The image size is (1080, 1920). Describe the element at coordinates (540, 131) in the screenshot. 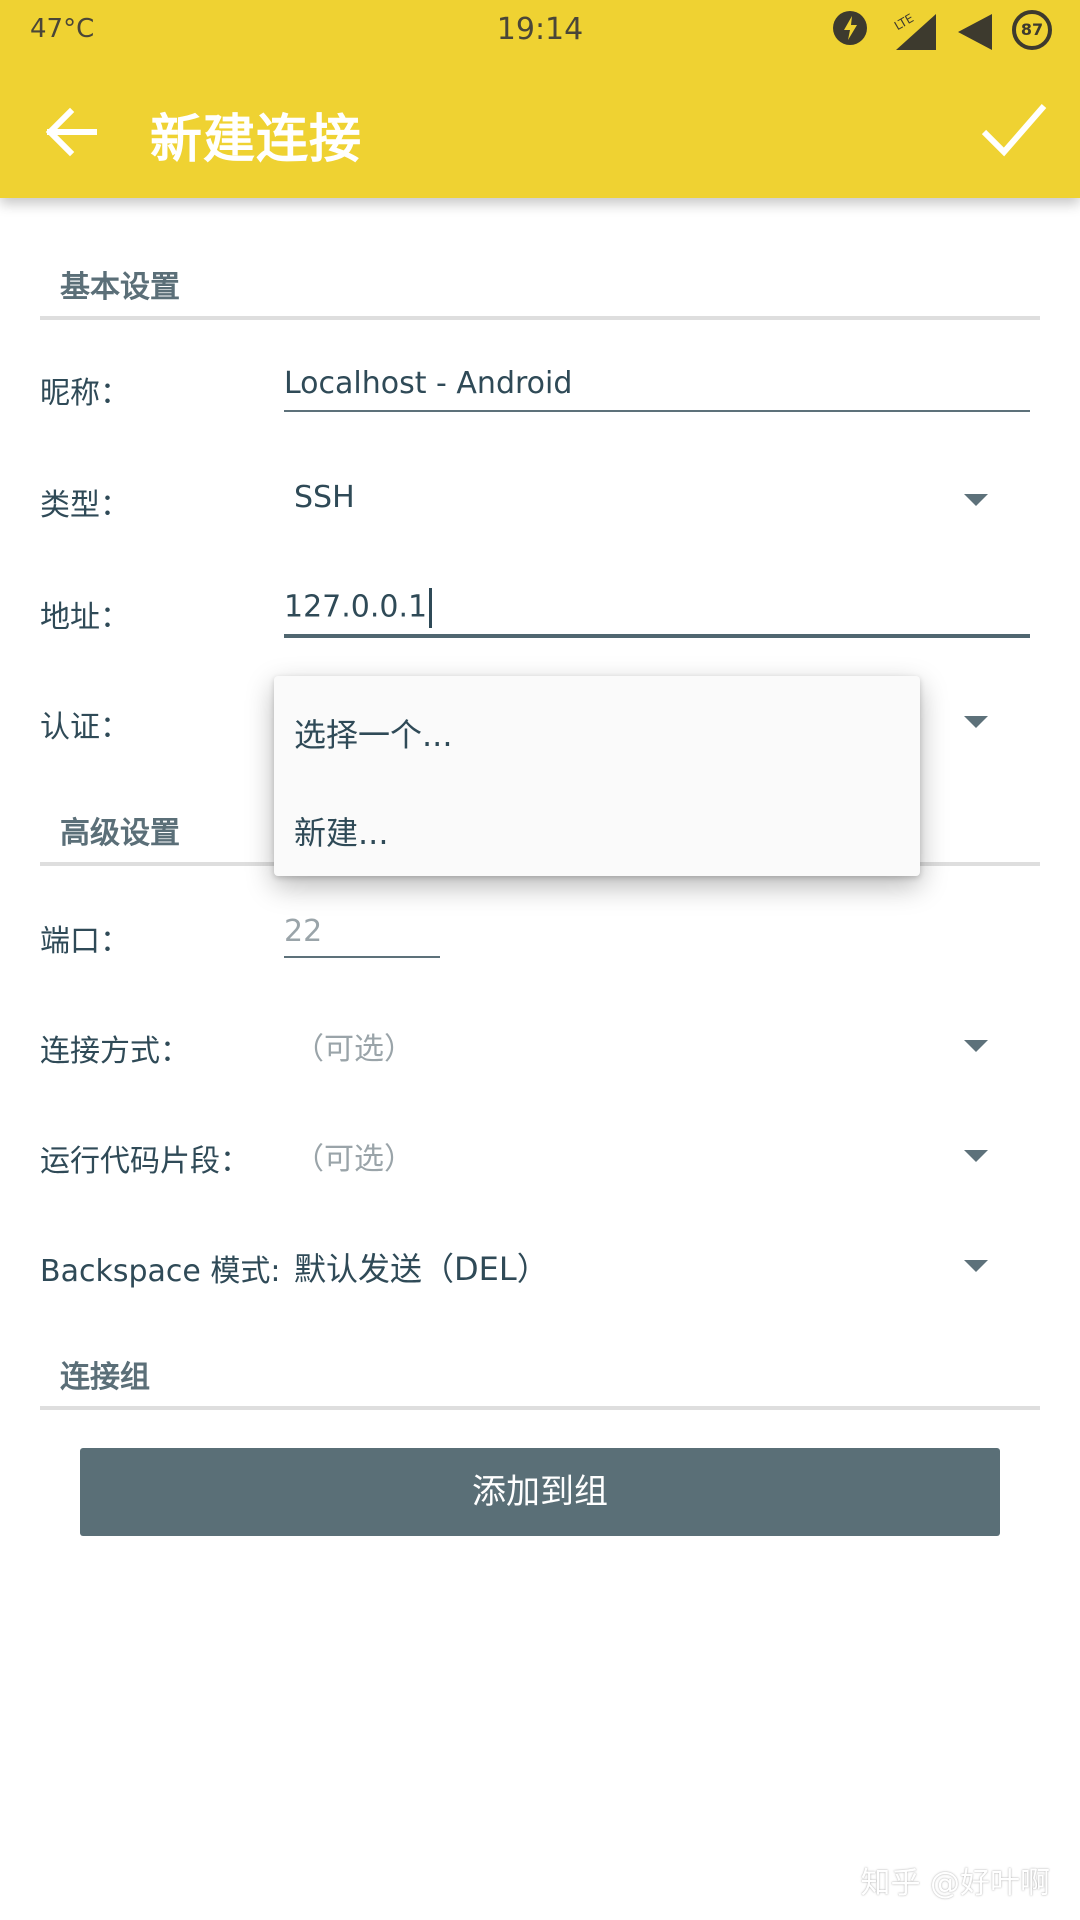

I see `toolbar: 新建连接` at that location.